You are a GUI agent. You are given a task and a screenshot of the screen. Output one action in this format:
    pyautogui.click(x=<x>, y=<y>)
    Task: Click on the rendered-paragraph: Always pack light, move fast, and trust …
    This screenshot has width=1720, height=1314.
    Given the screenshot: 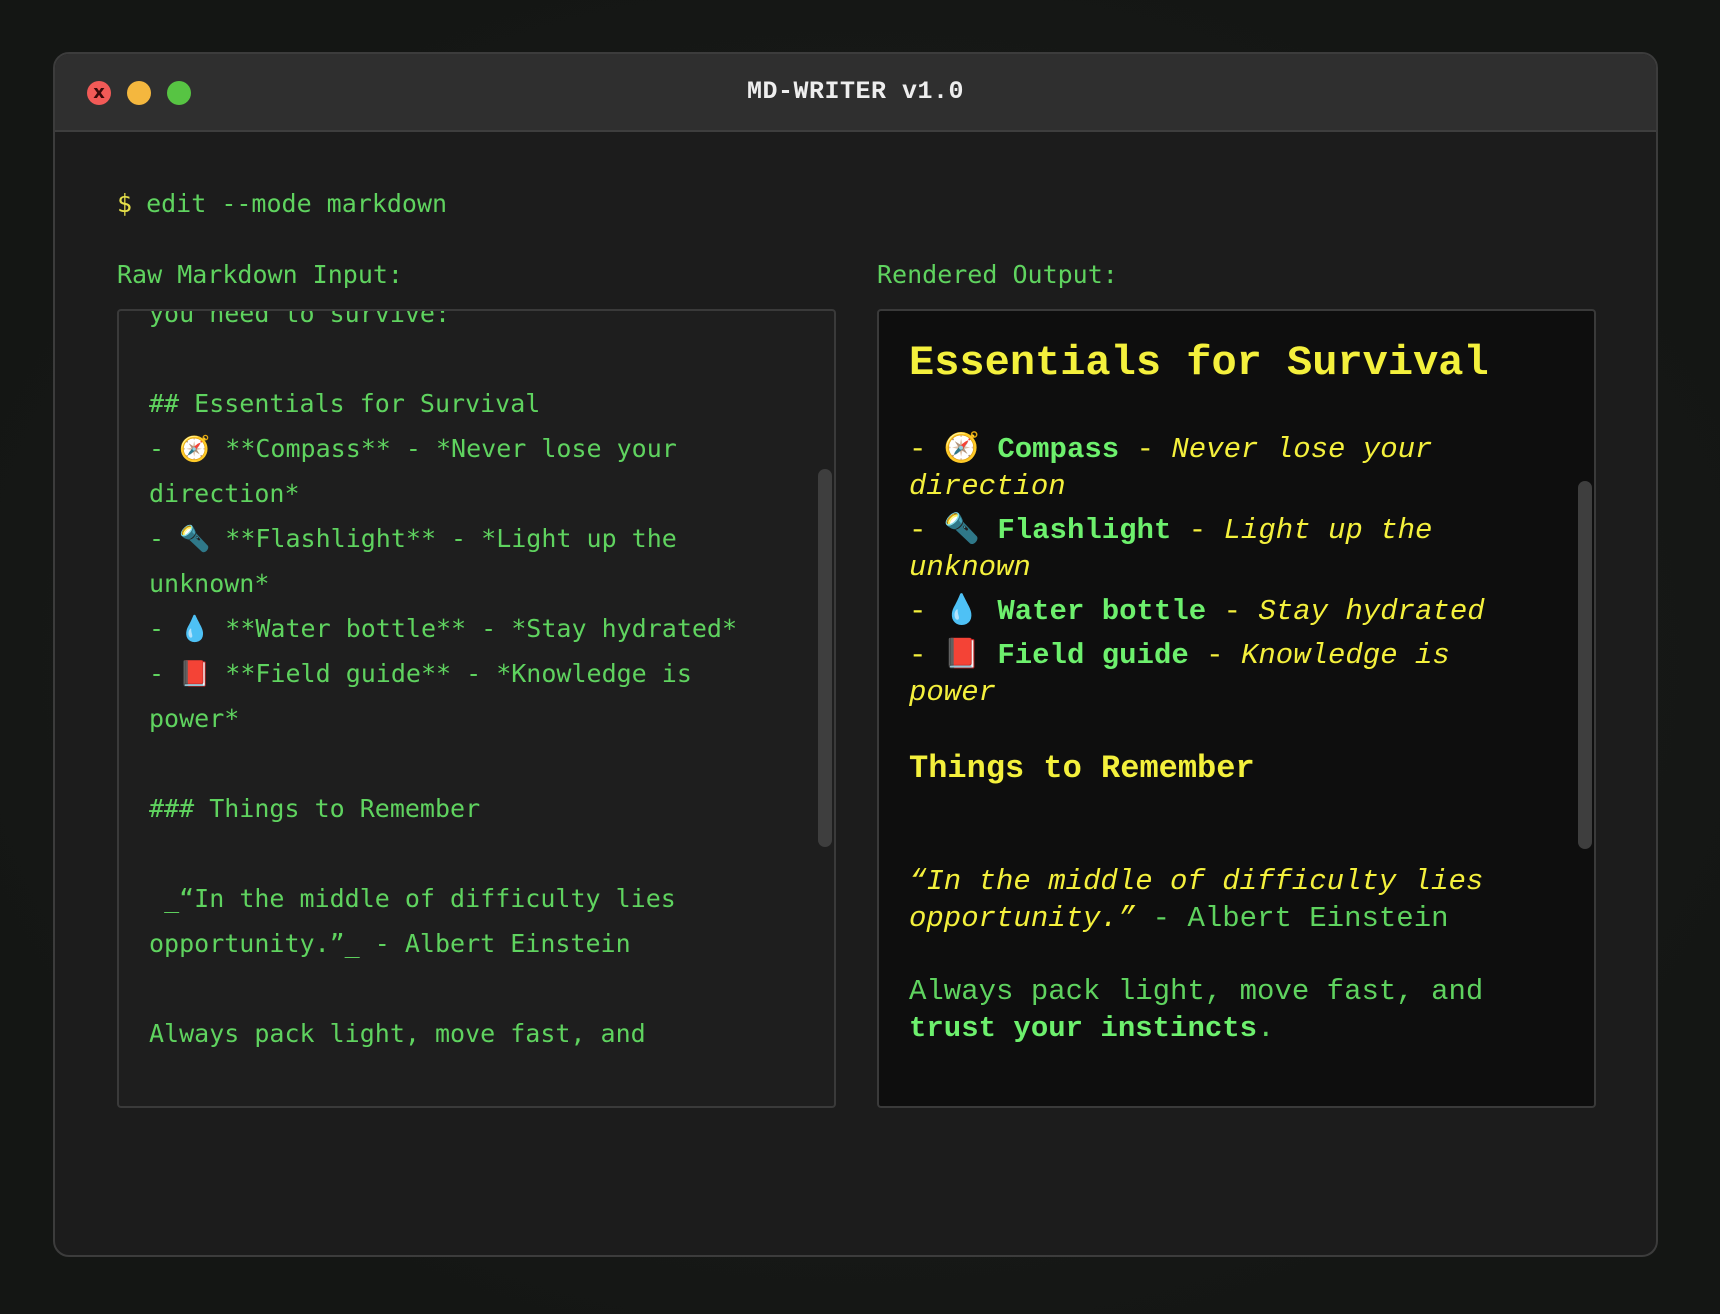 What is the action you would take?
    pyautogui.click(x=1229, y=1010)
    